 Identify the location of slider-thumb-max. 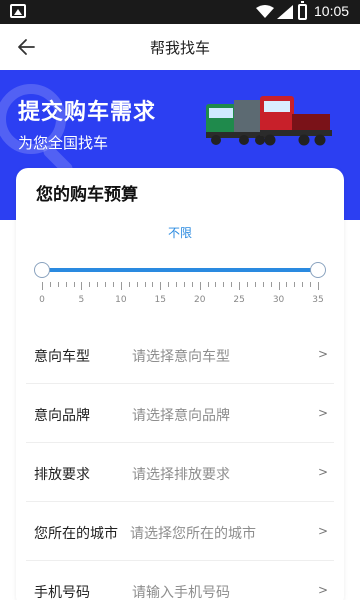
(318, 270).